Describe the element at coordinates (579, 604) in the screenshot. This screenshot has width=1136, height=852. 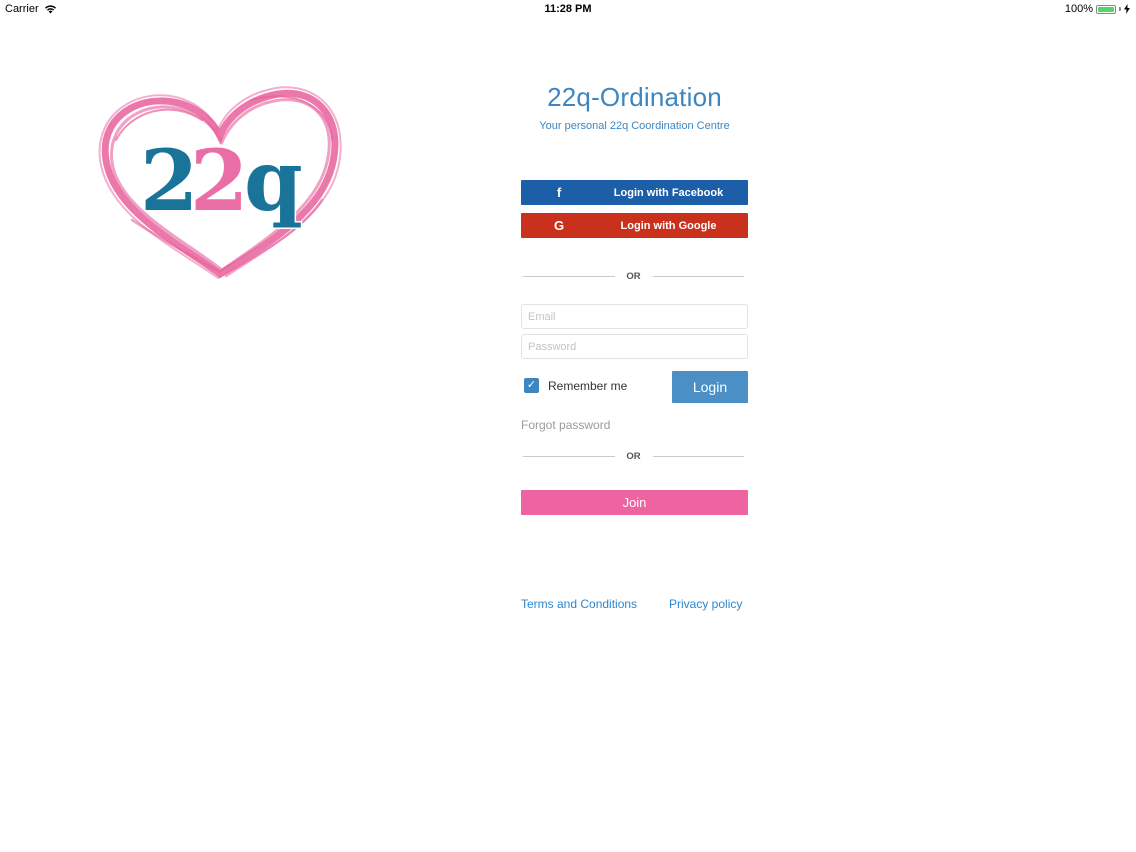
I see `terms-link: Terms and Conditions` at that location.